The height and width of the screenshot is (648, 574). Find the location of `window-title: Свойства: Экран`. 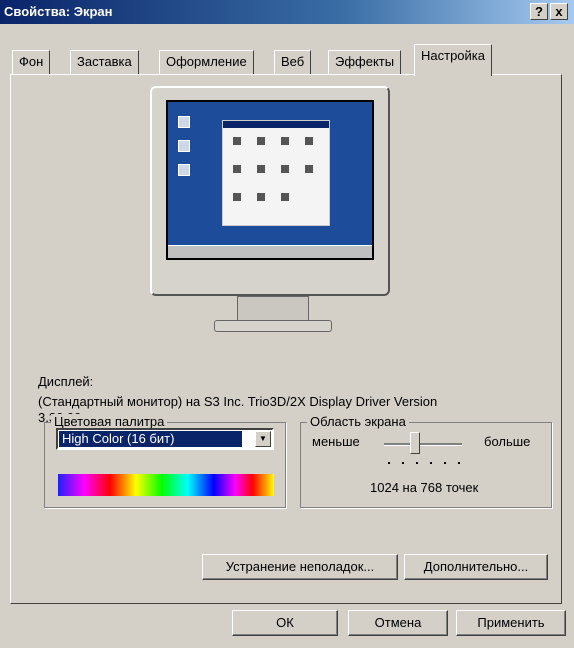

window-title: Свойства: Экран is located at coordinates (58, 11).